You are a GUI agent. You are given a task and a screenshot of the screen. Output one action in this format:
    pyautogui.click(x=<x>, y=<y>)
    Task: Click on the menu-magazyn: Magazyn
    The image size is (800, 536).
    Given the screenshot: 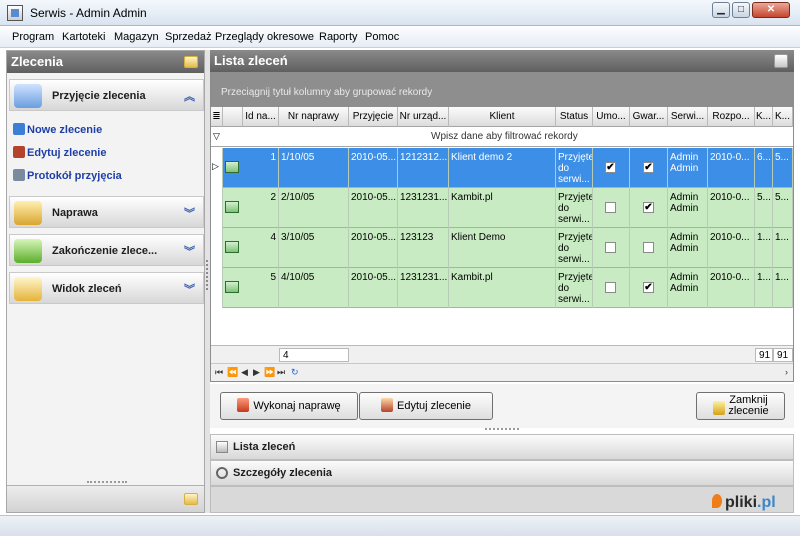 What is the action you would take?
    pyautogui.click(x=136, y=37)
    